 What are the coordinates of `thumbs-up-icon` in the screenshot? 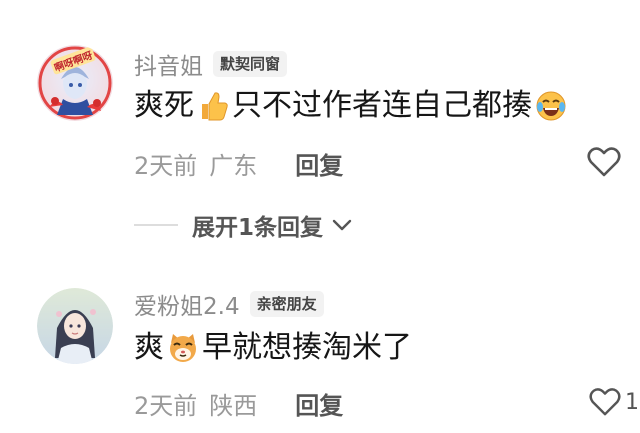 It's located at (215, 106).